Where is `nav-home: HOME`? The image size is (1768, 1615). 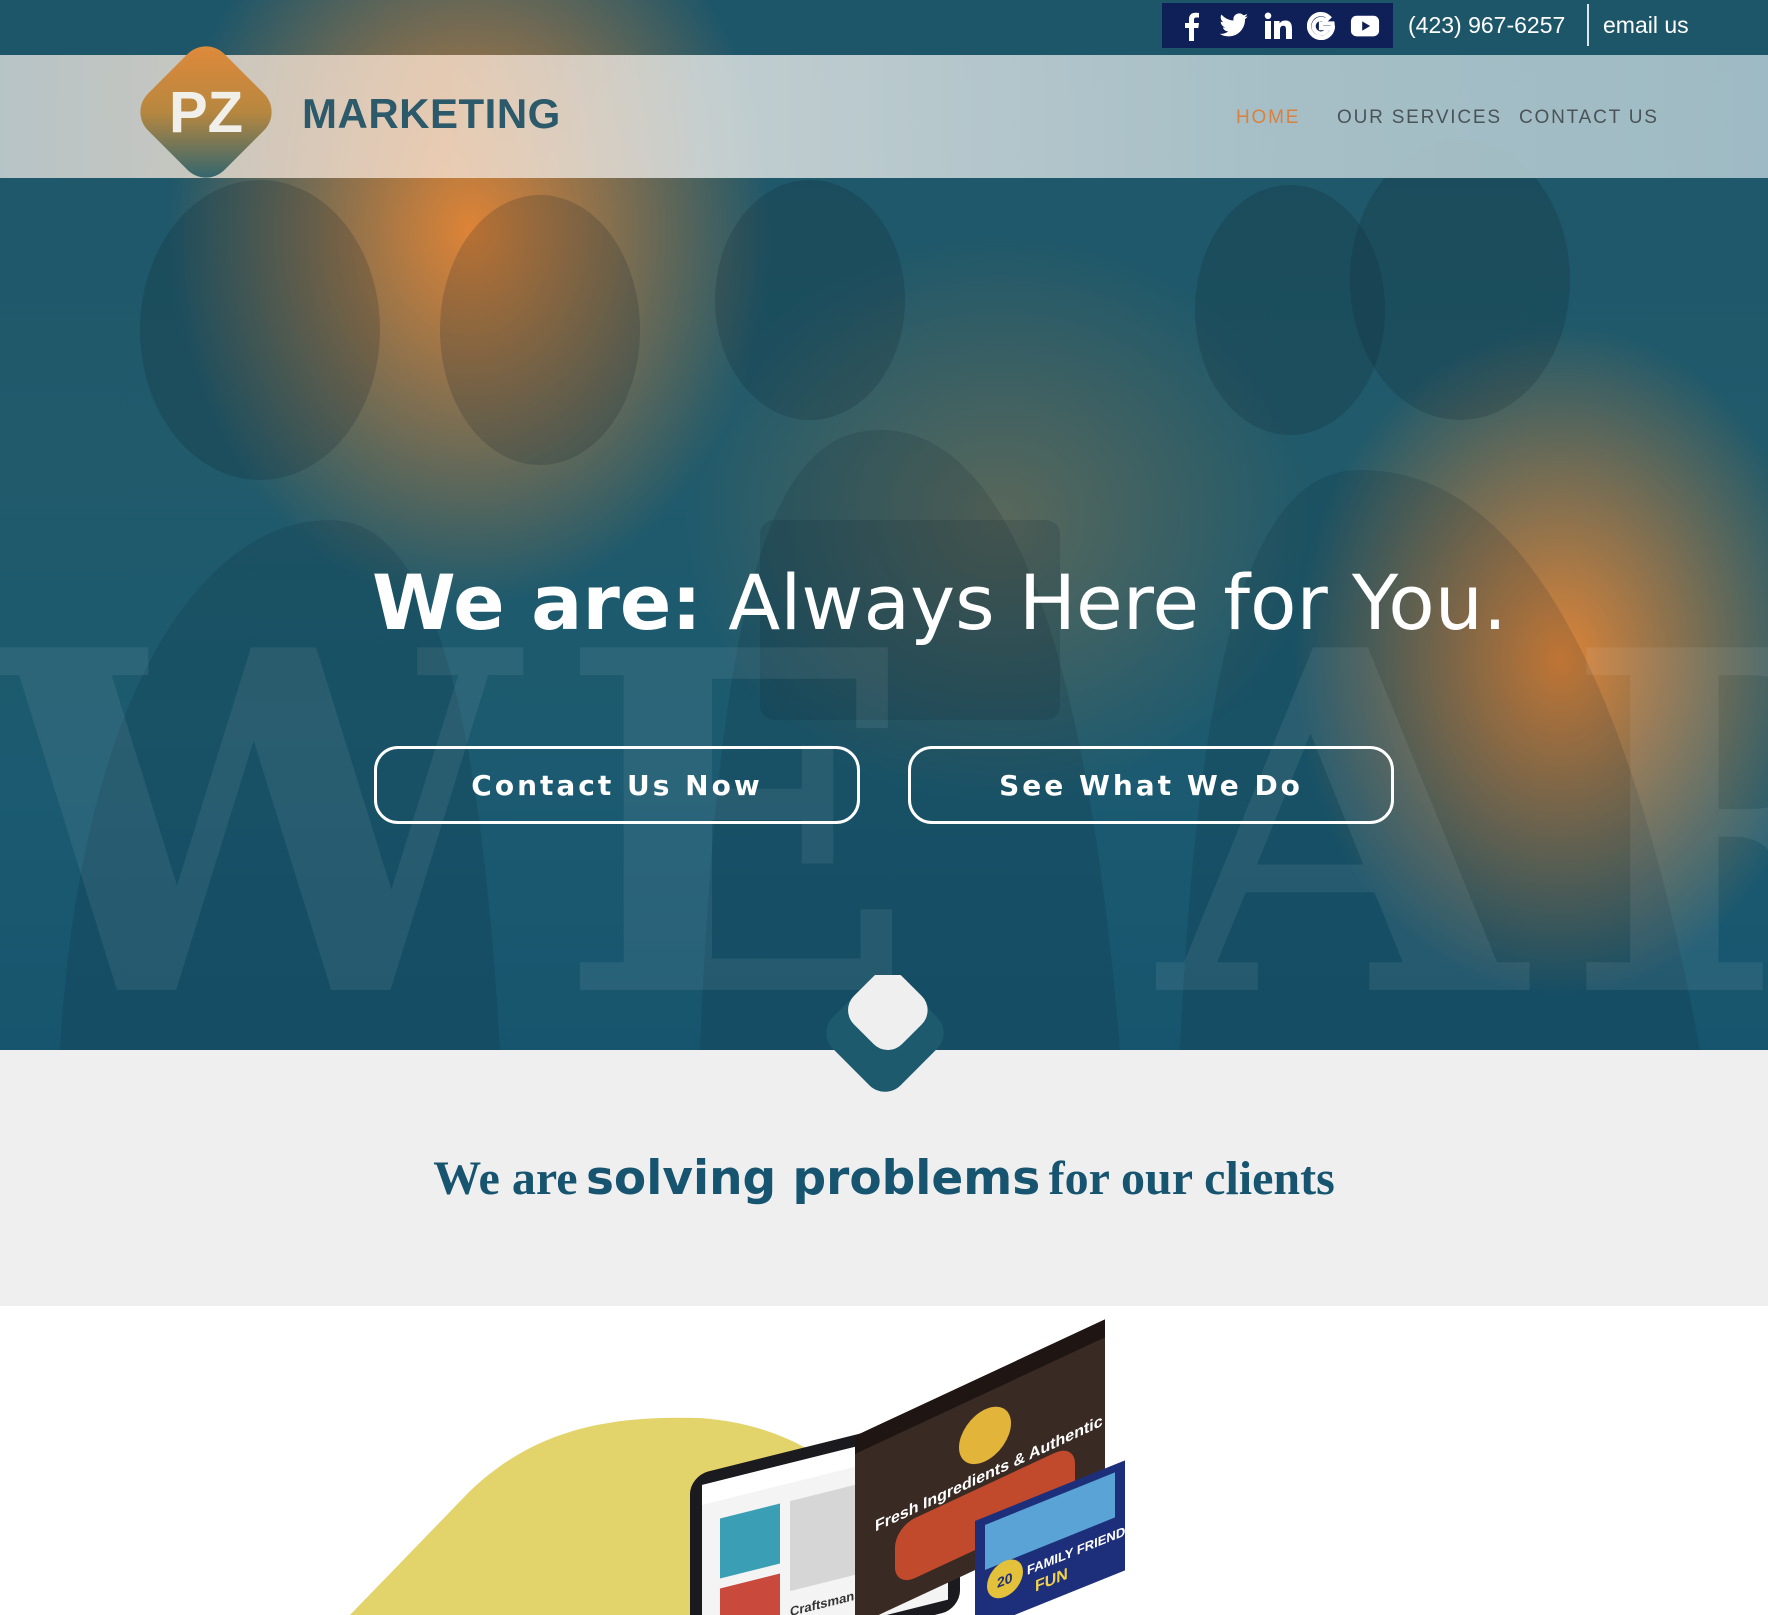 nav-home: HOME is located at coordinates (1268, 118).